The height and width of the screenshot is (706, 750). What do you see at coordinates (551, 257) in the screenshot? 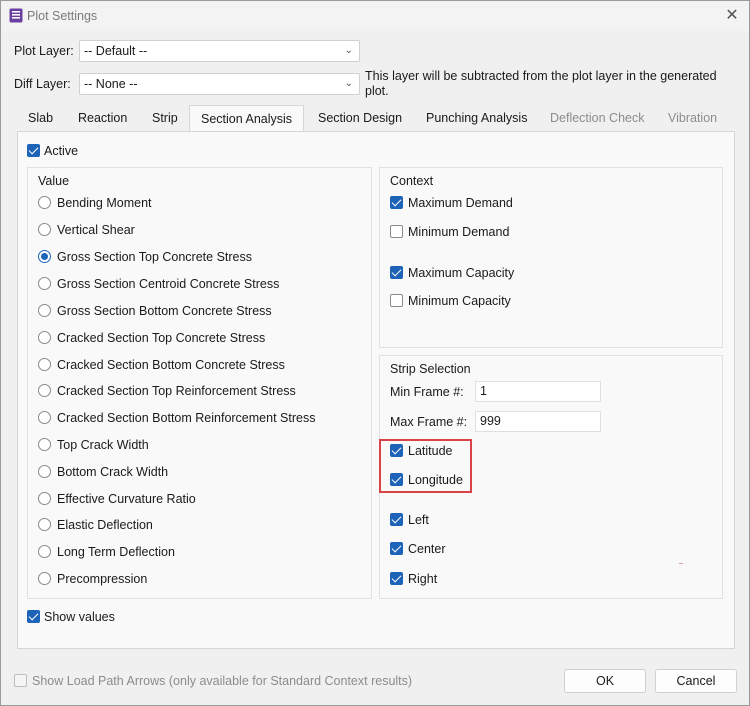
I see `context-group: Context` at bounding box center [551, 257].